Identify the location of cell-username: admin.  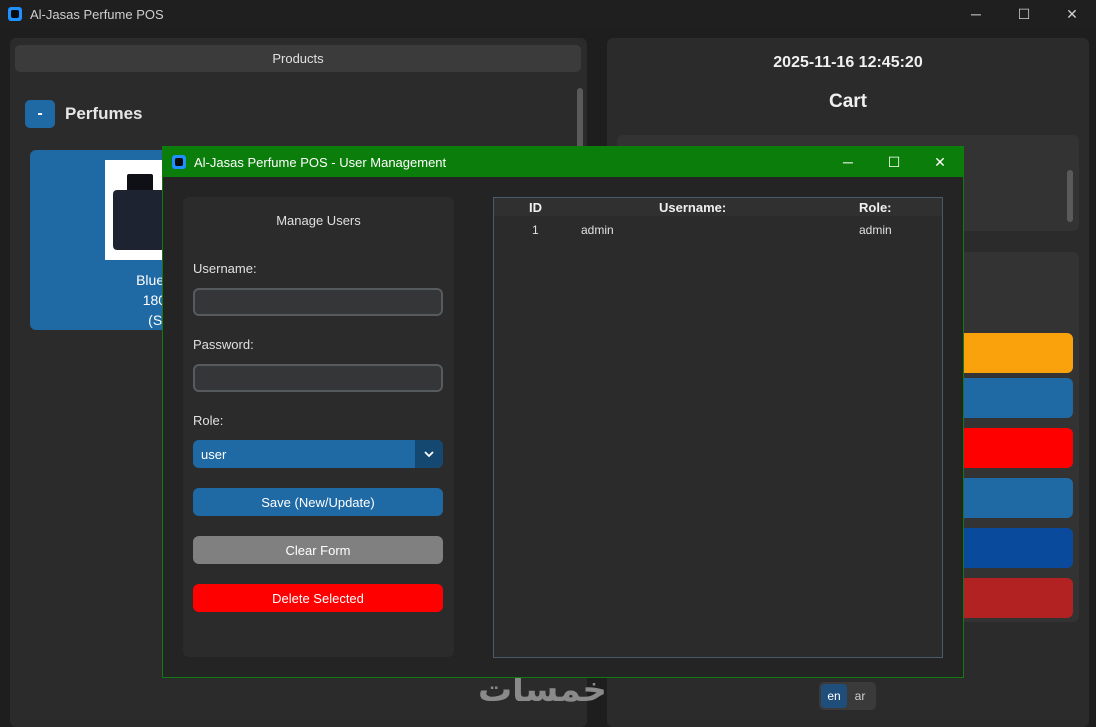
(597, 230).